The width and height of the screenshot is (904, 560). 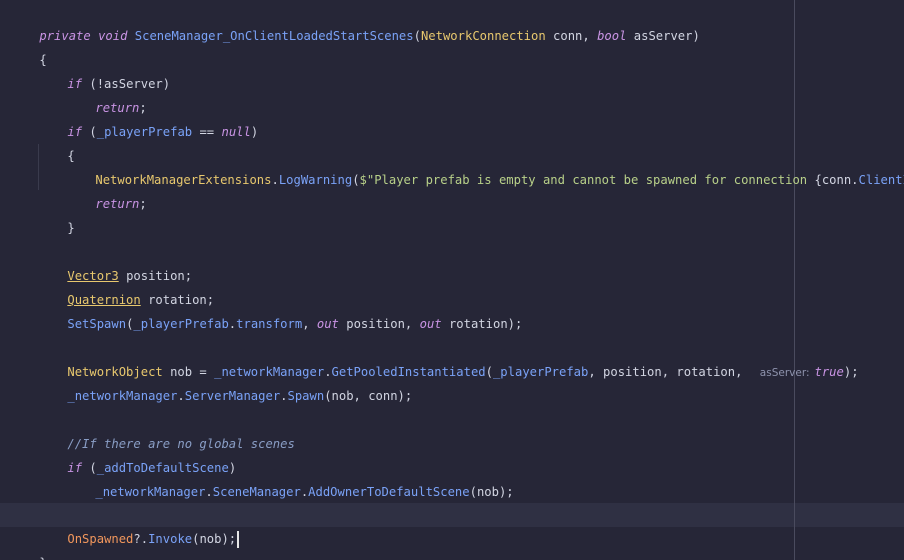 I want to click on code-line-8: return;, so click(x=106, y=189).